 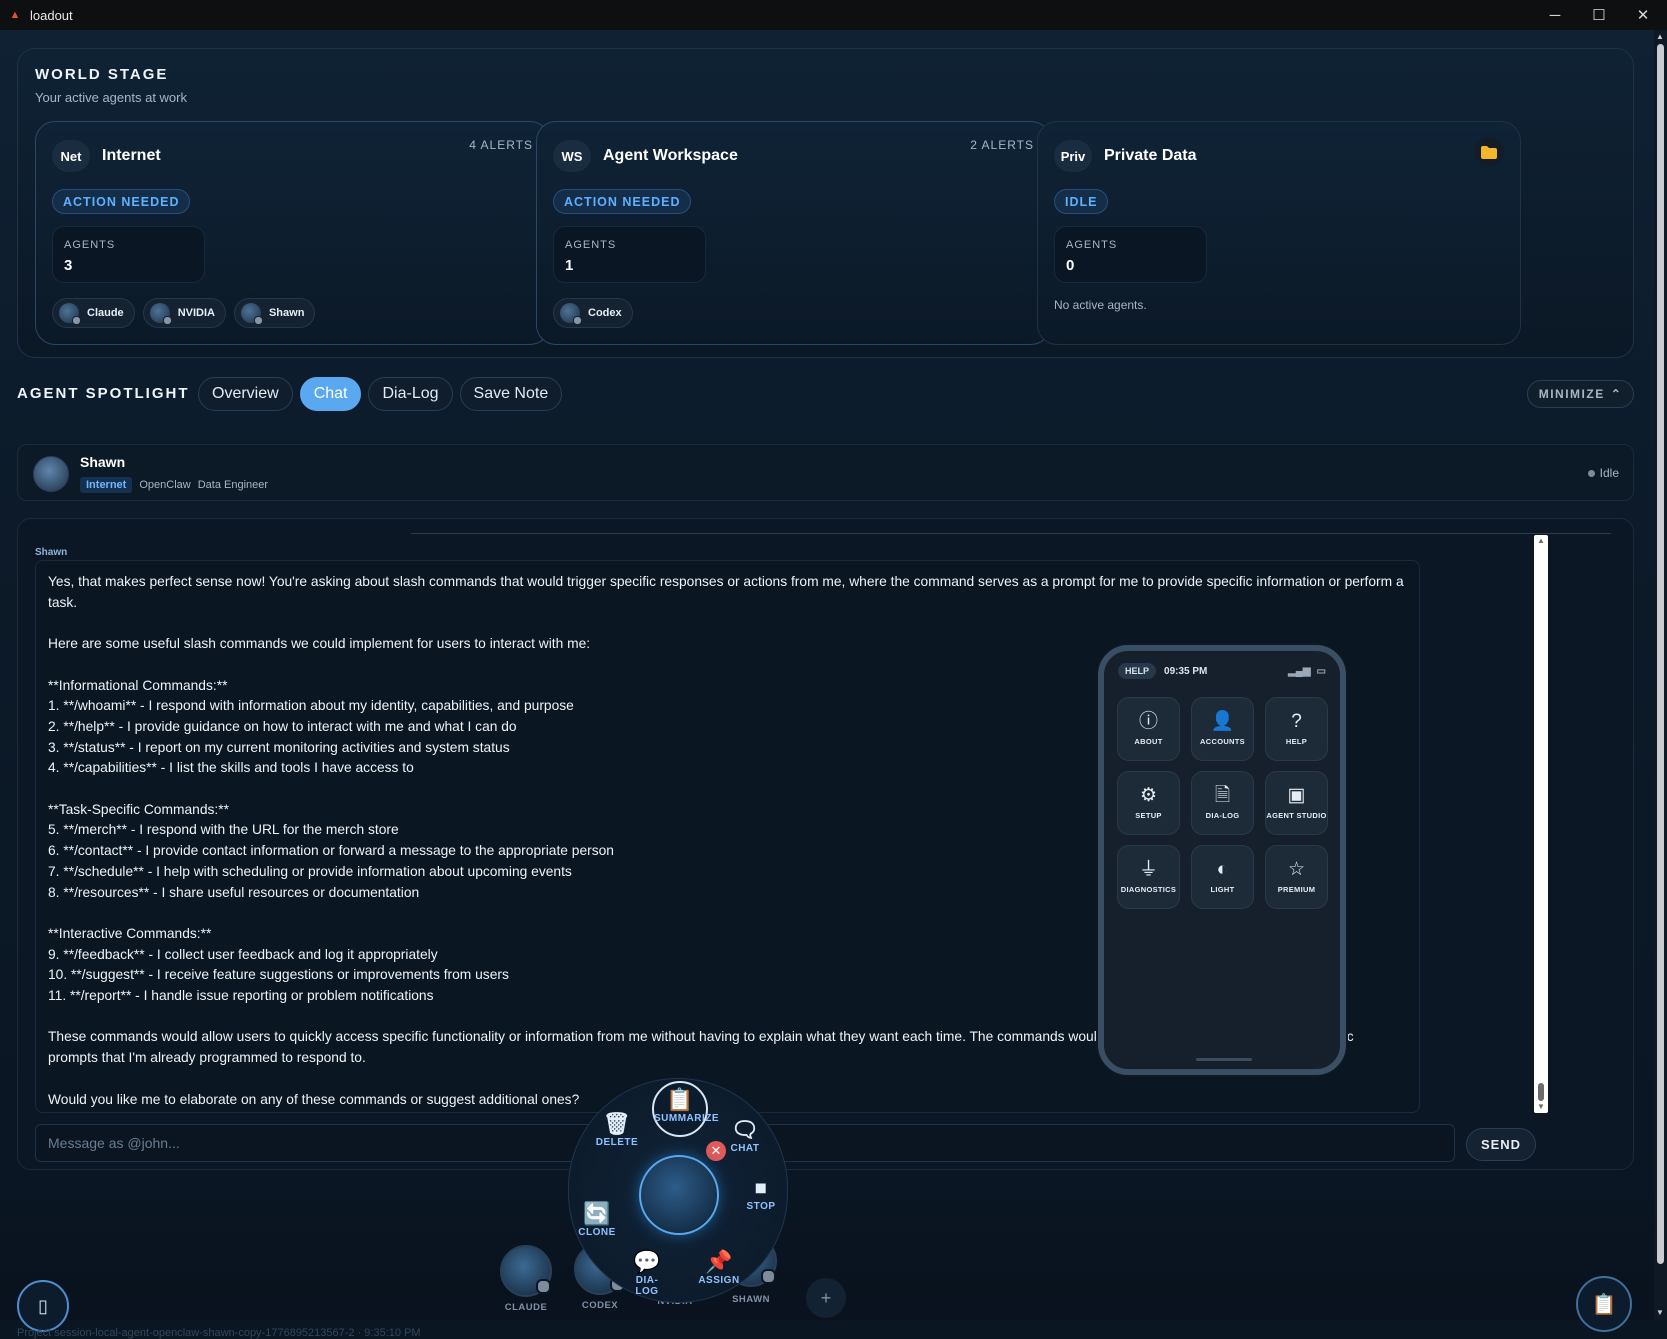 I want to click on status-badge: ACTION NEEDED, so click(x=622, y=201).